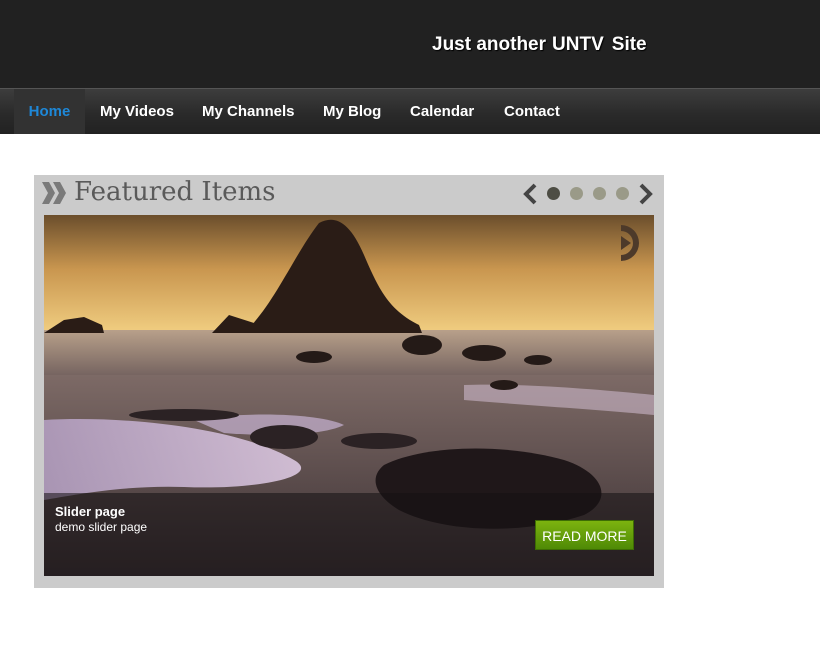  What do you see at coordinates (442, 111) in the screenshot?
I see `nav-item-calendar: Calendar` at bounding box center [442, 111].